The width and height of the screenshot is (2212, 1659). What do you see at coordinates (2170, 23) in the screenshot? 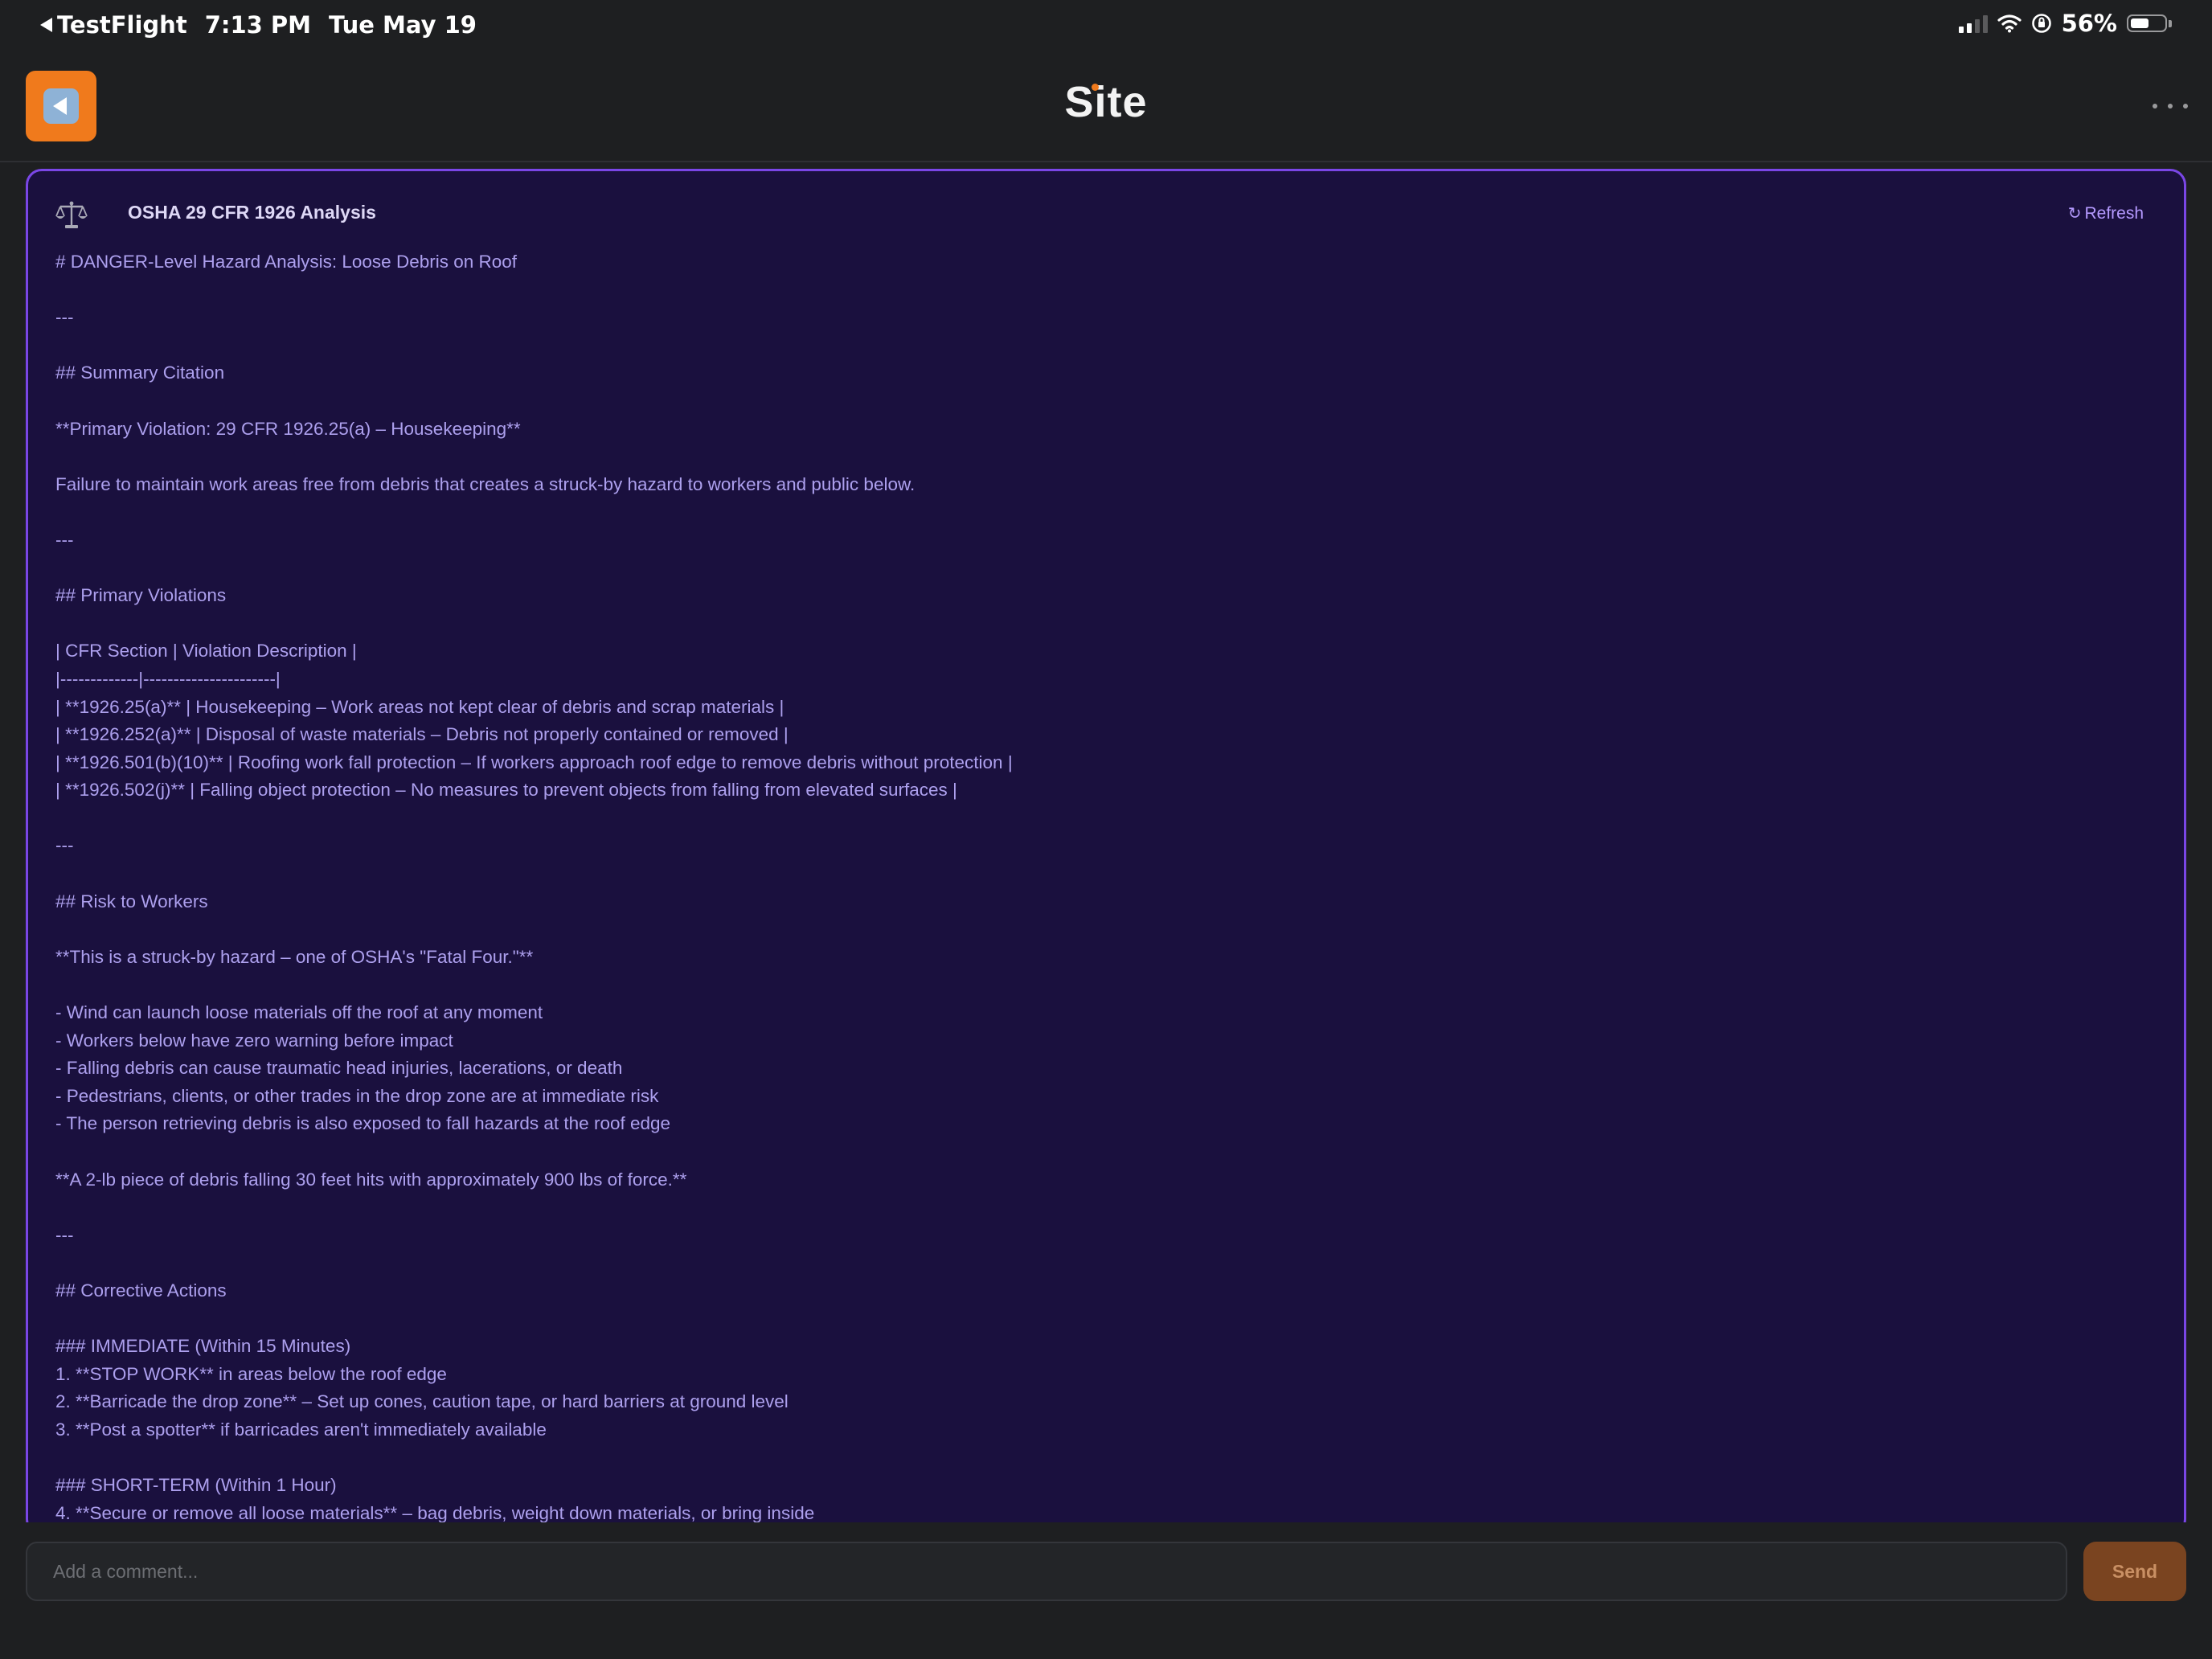
I see `battery-nub` at bounding box center [2170, 23].